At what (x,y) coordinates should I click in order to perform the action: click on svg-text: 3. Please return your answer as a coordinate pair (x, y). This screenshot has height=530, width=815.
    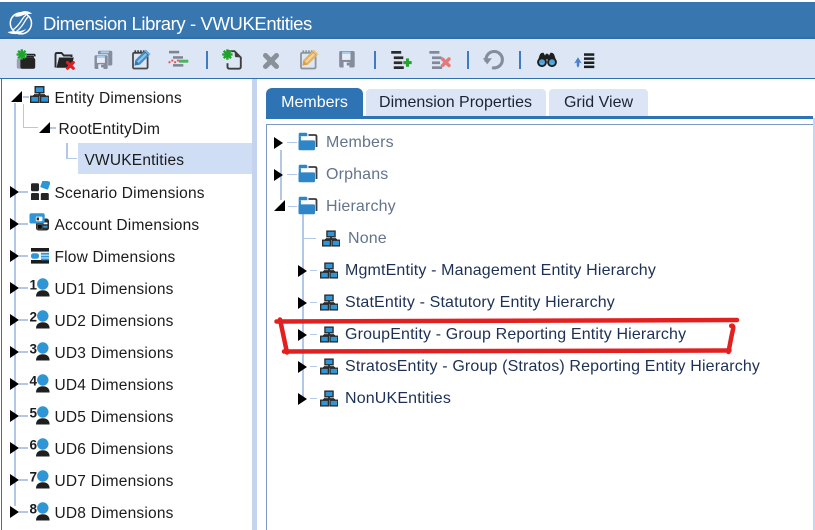
    Looking at the image, I should click on (33, 349).